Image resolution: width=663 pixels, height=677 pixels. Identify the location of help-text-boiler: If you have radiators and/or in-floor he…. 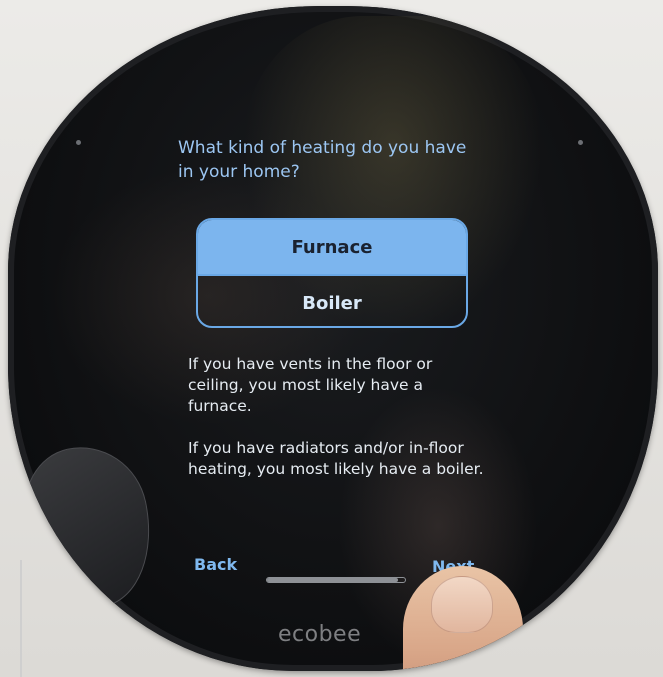
(336, 458).